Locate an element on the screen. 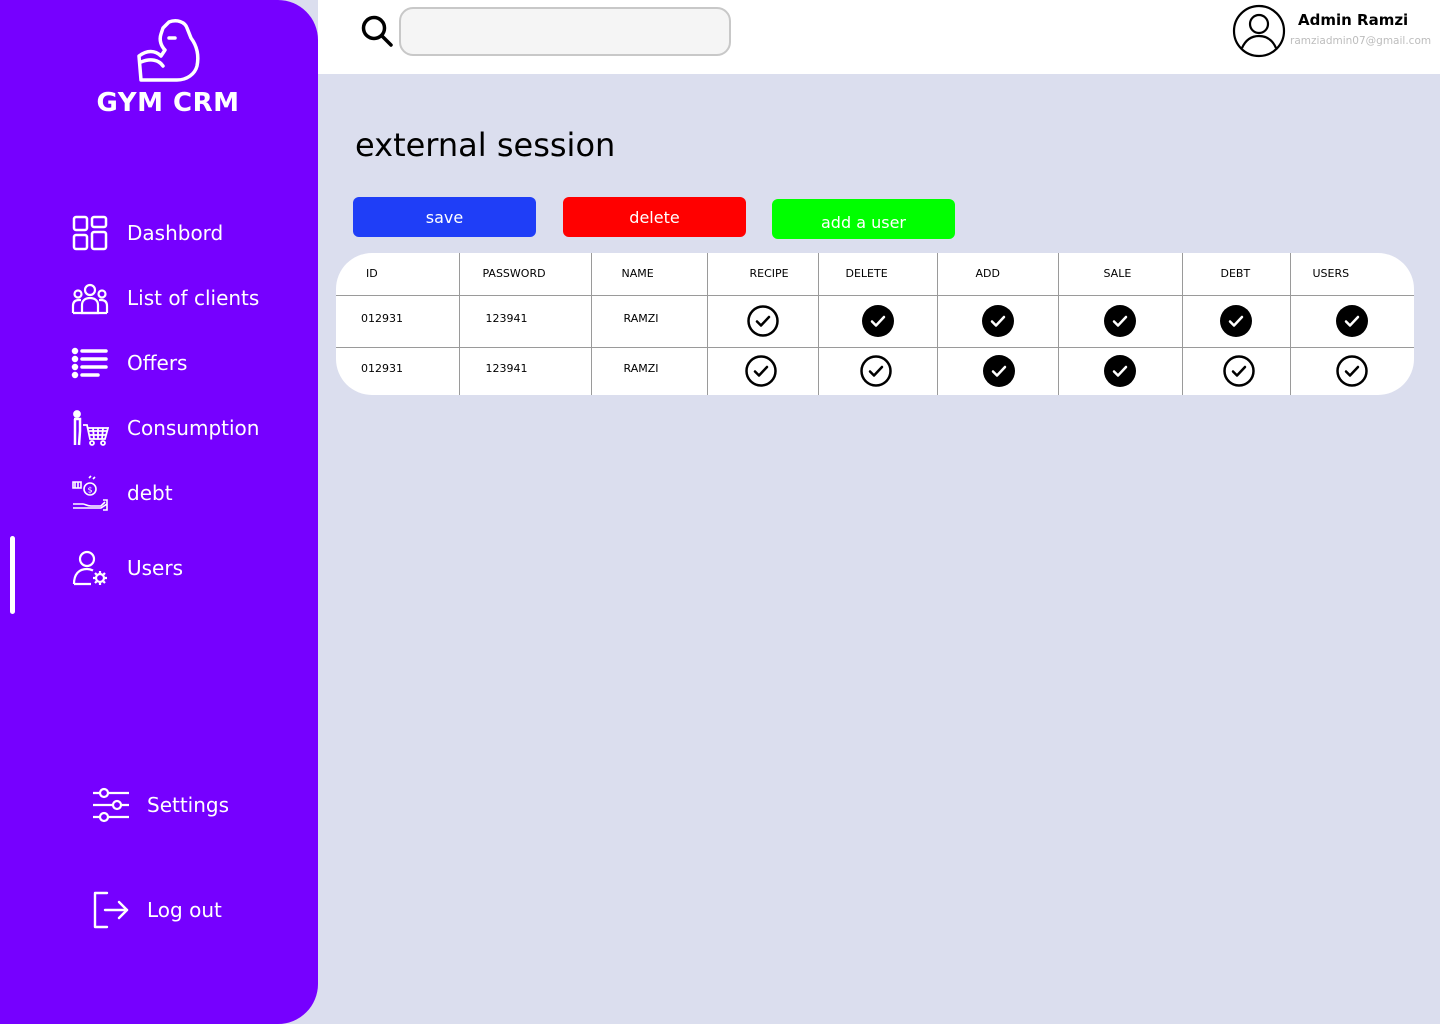 This screenshot has width=1440, height=1024. sidebar-item-debt: $ debt is located at coordinates (121, 493).